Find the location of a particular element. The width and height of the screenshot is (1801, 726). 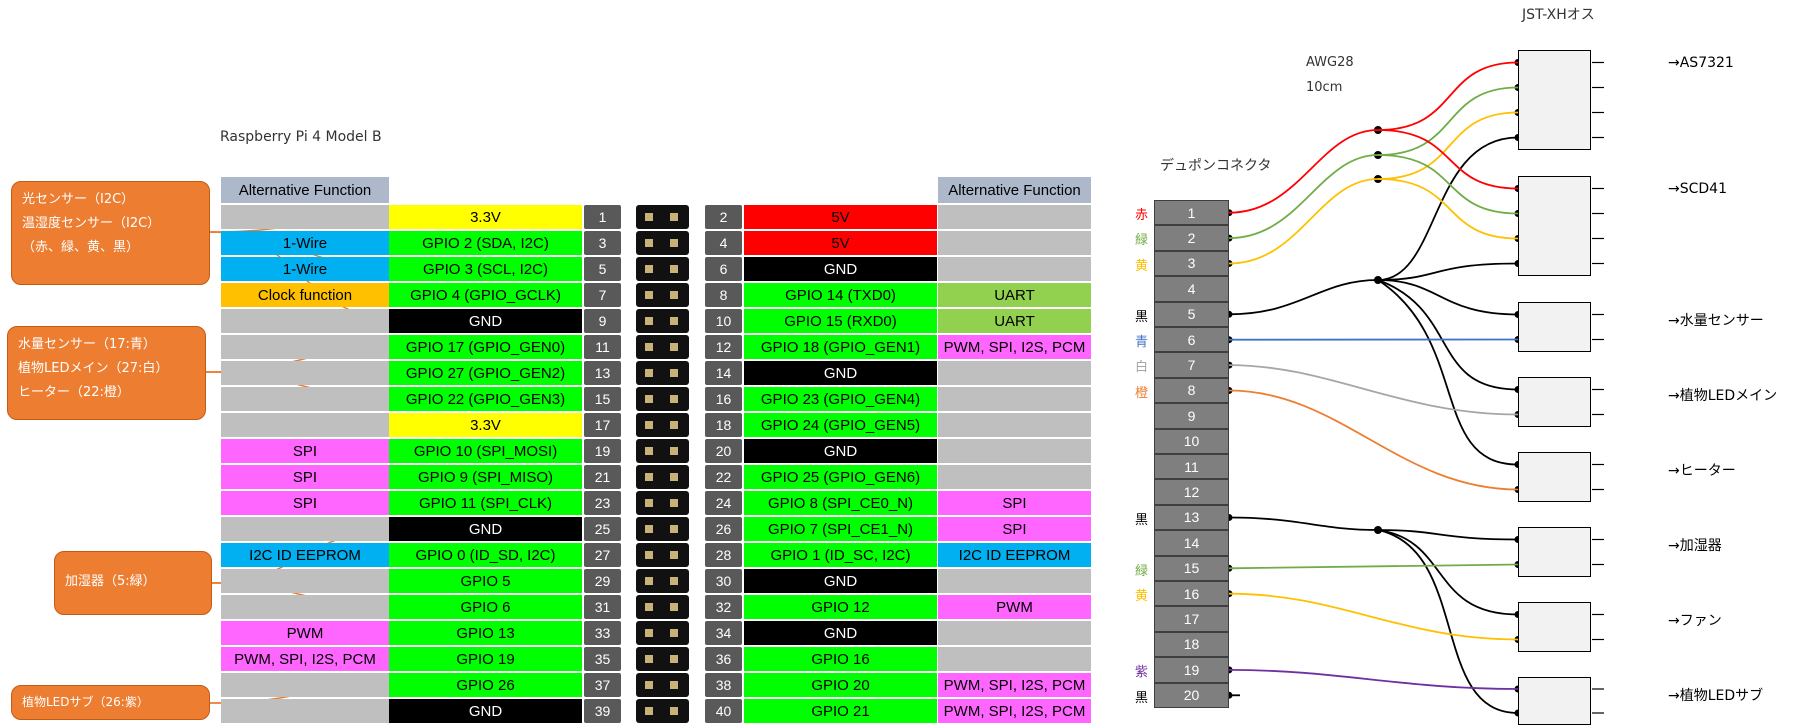

pin-name-right: GPIO 7 (SPI_CE1_N) is located at coordinates (840, 529).